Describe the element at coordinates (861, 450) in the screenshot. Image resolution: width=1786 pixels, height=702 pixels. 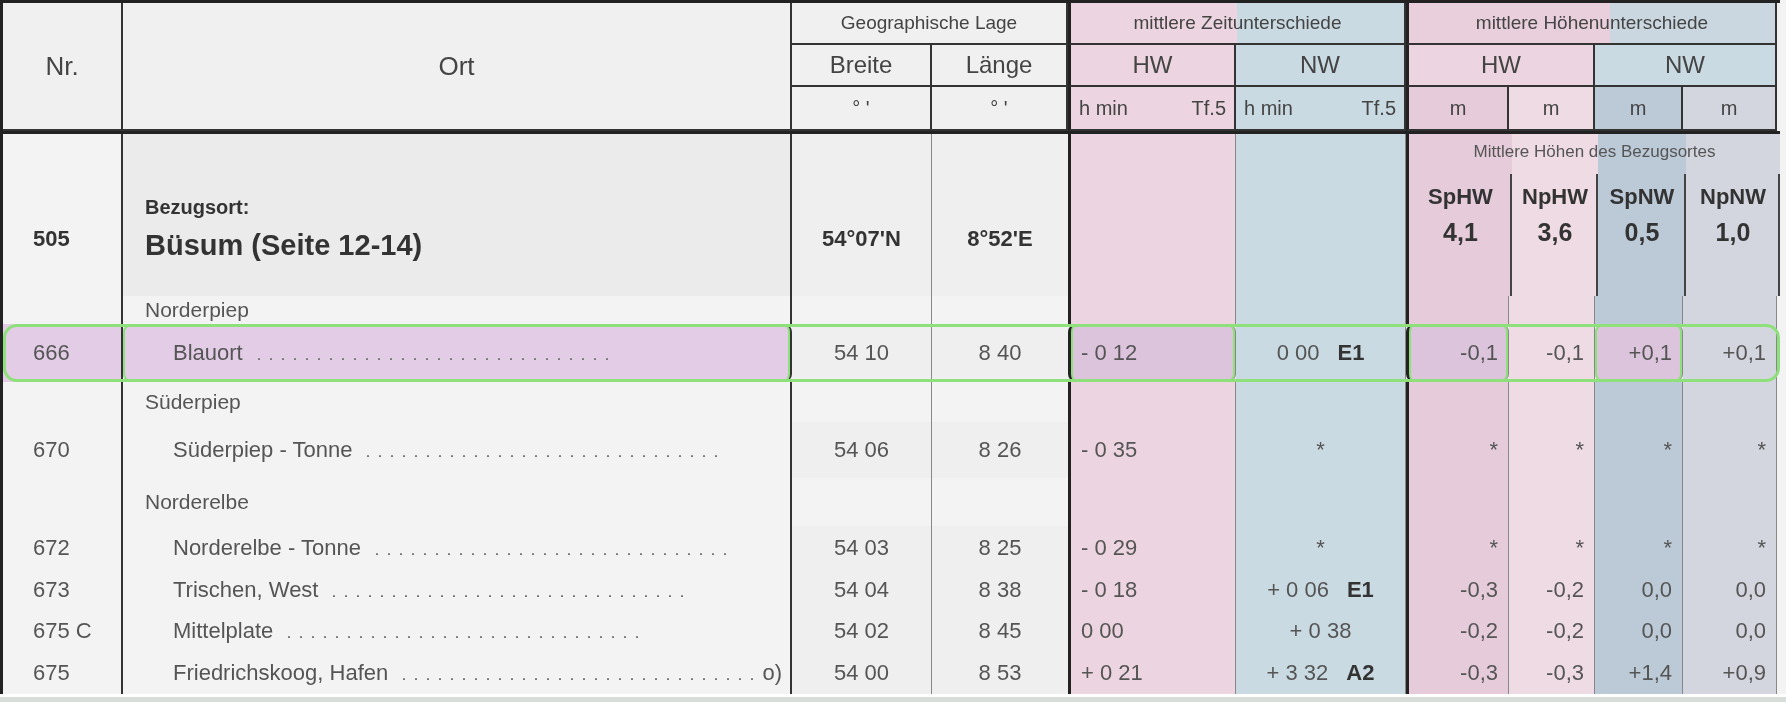
I see `latitude: 54 06` at that location.